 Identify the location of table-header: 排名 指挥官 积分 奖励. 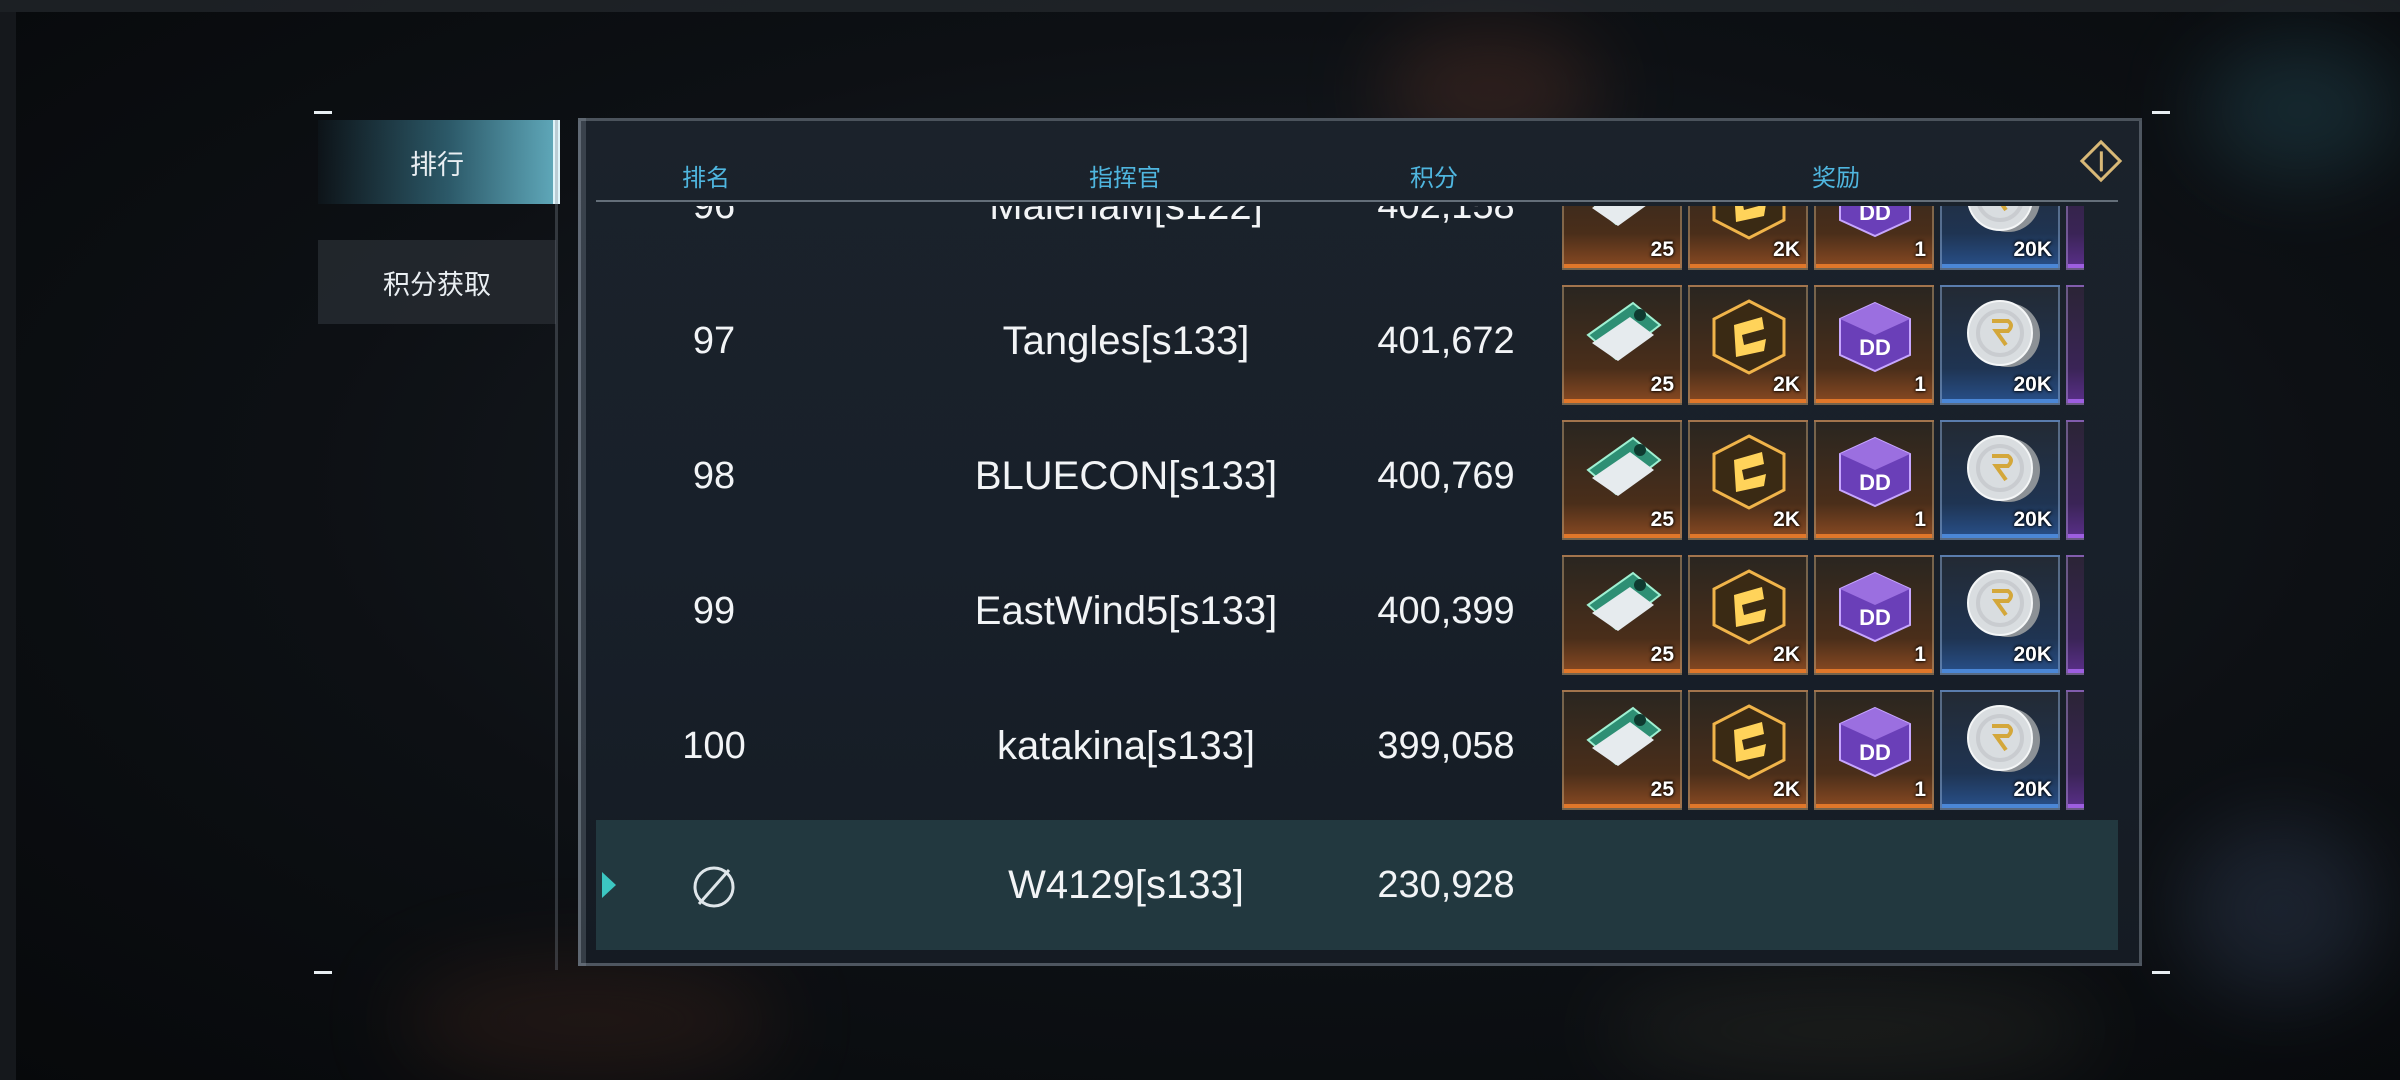
(1357, 176).